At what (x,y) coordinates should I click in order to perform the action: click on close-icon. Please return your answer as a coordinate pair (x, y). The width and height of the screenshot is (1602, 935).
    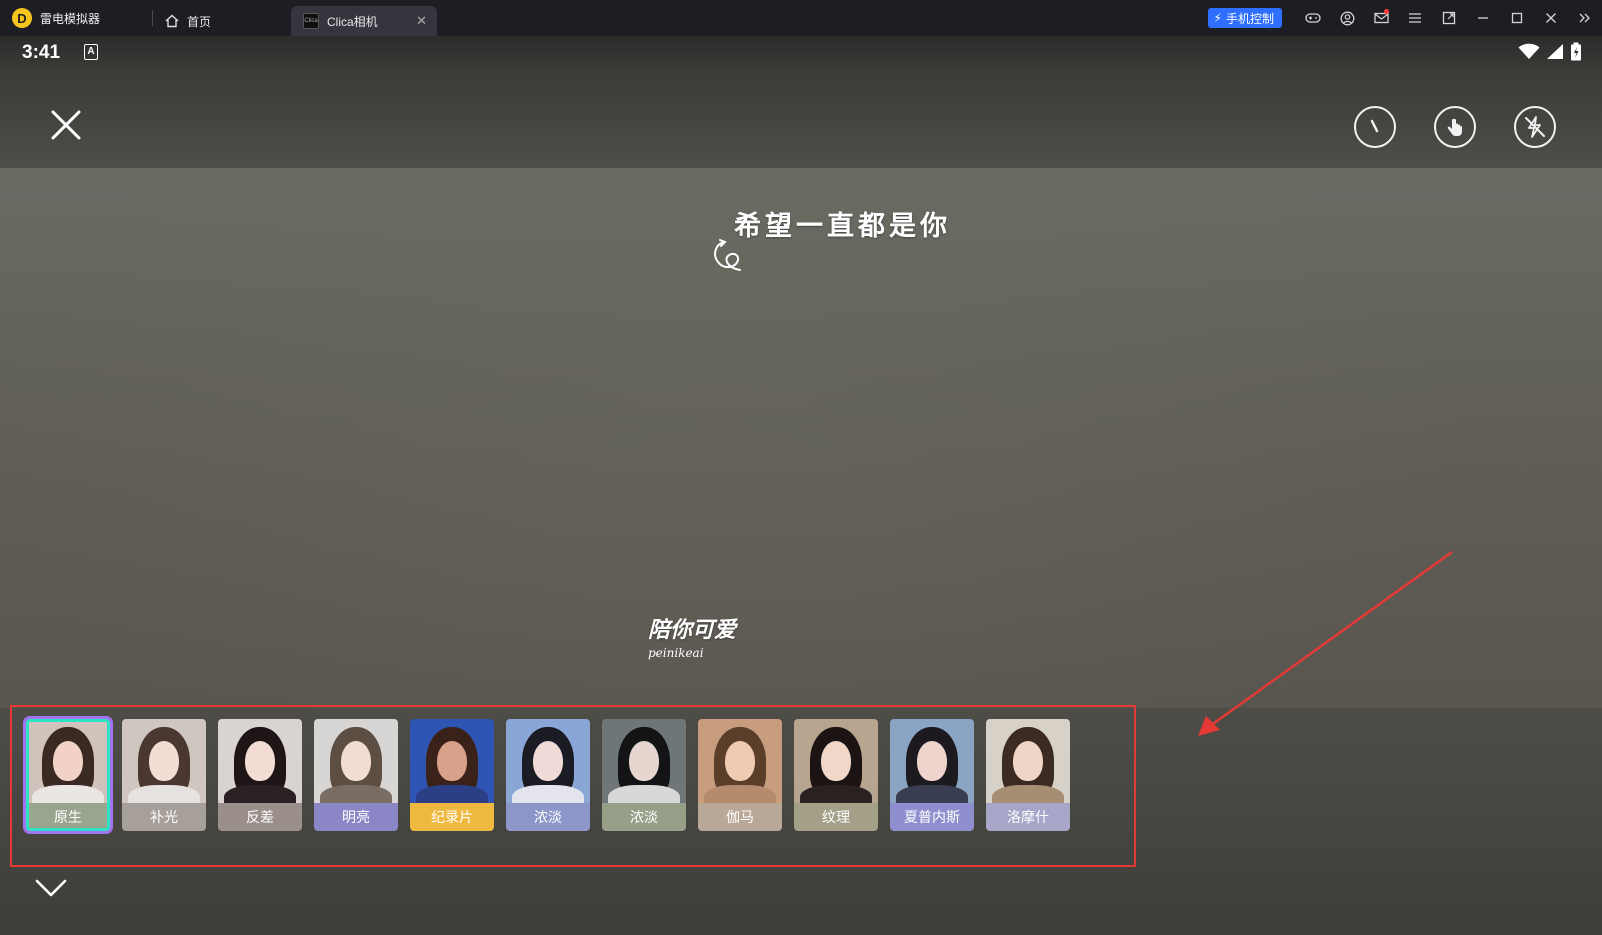
    Looking at the image, I should click on (1551, 18).